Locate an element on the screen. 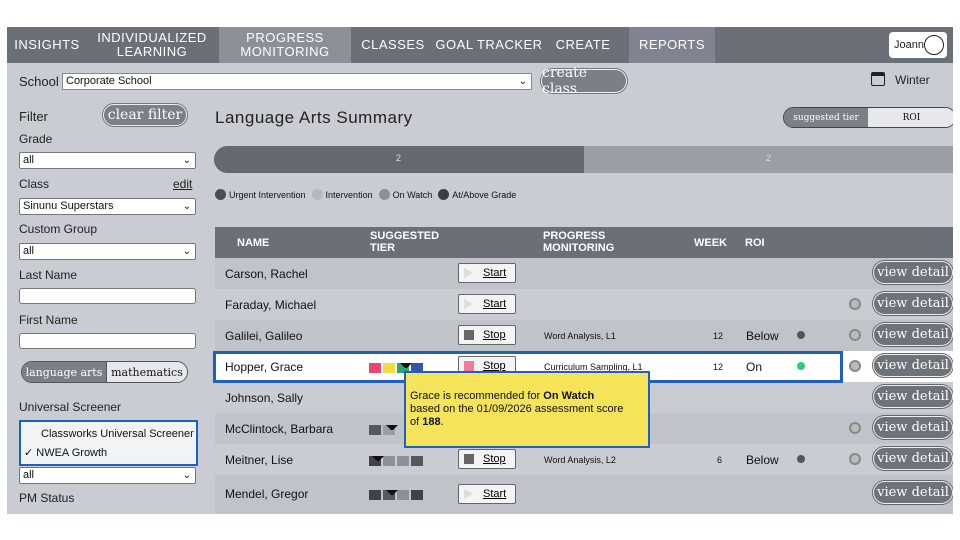 The image size is (960, 540). subject-toggle: language arts mathematics is located at coordinates (104, 372).